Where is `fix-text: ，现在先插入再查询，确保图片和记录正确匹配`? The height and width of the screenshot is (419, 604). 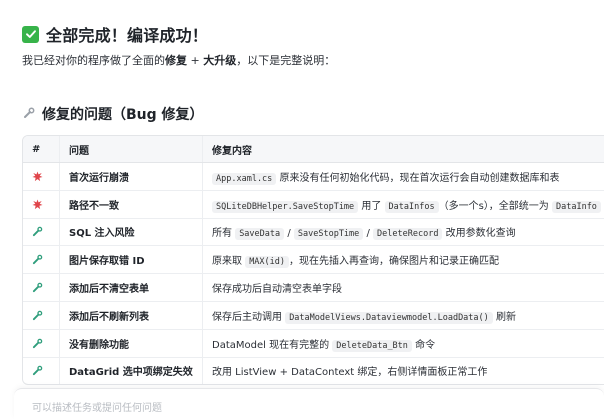
fix-text: ，现在先插入再查询，确保图片和记录正确匹配 is located at coordinates (394, 261).